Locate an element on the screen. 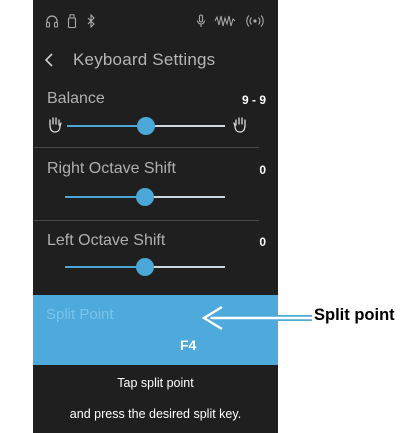 The width and height of the screenshot is (417, 433). left-octave-slider-knob is located at coordinates (145, 267).